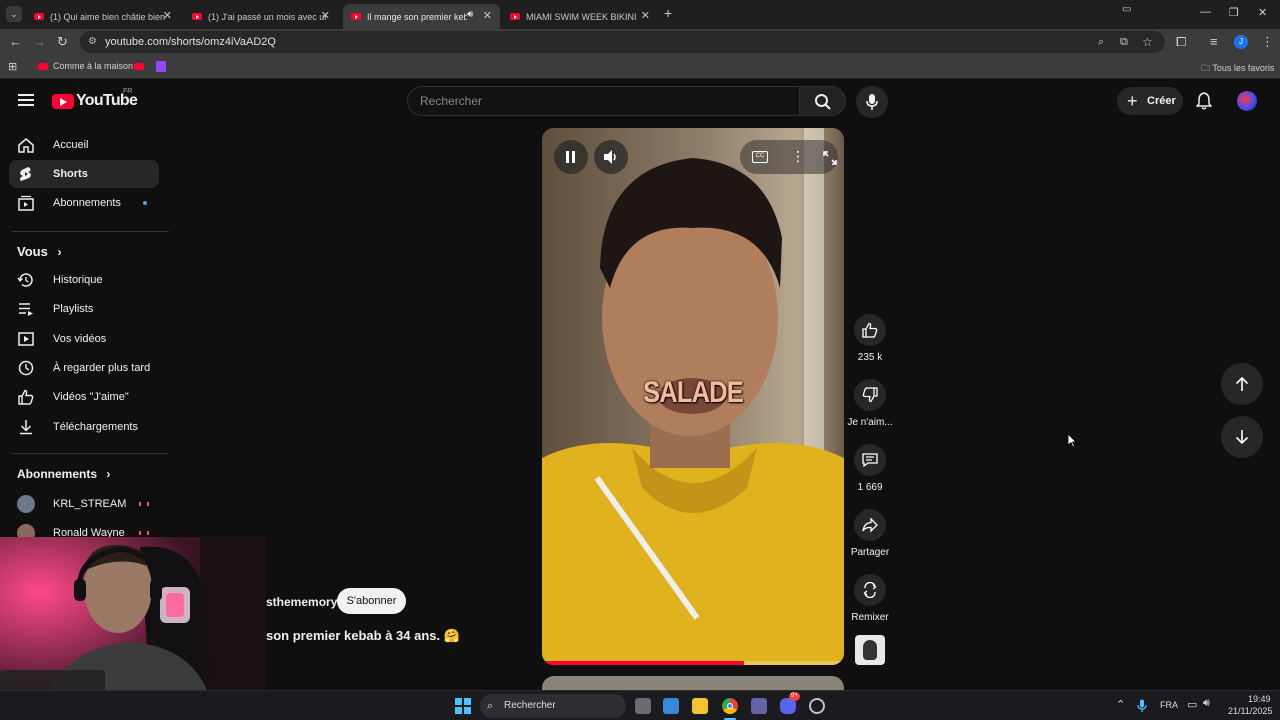  What do you see at coordinates (1147, 42) in the screenshot?
I see `bookmark-star-icon: ☆` at bounding box center [1147, 42].